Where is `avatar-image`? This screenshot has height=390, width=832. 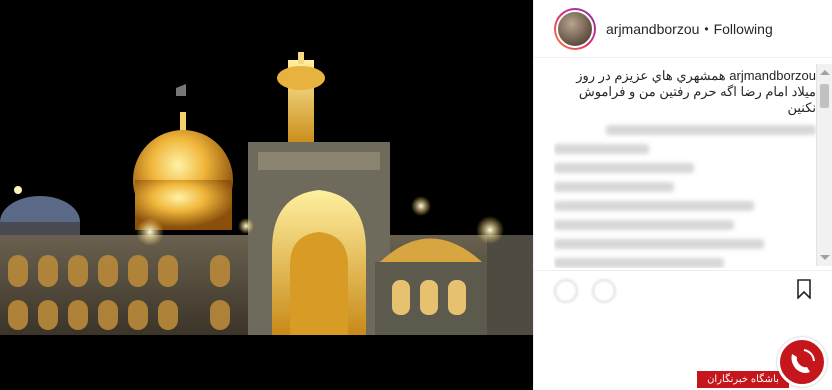 avatar-image is located at coordinates (575, 28).